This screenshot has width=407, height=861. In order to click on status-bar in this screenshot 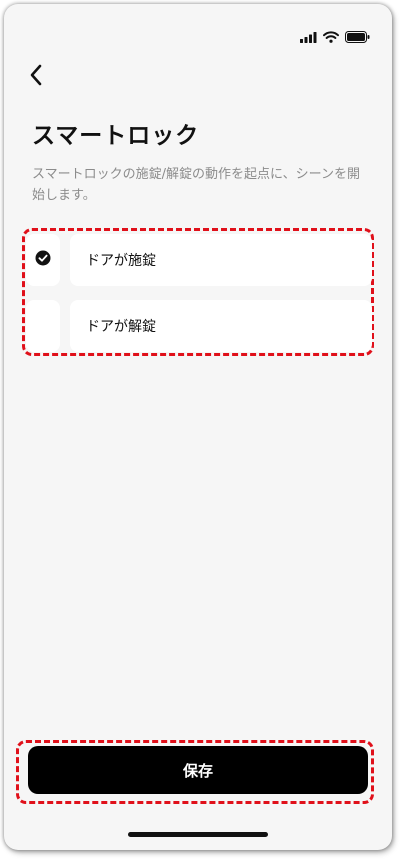, I will do `click(335, 37)`.